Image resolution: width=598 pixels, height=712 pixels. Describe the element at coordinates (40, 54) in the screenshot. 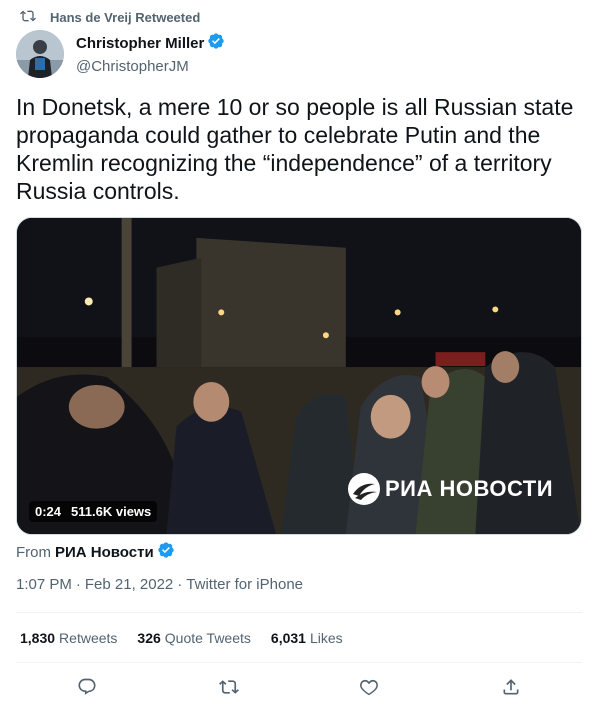

I see `avatar` at that location.